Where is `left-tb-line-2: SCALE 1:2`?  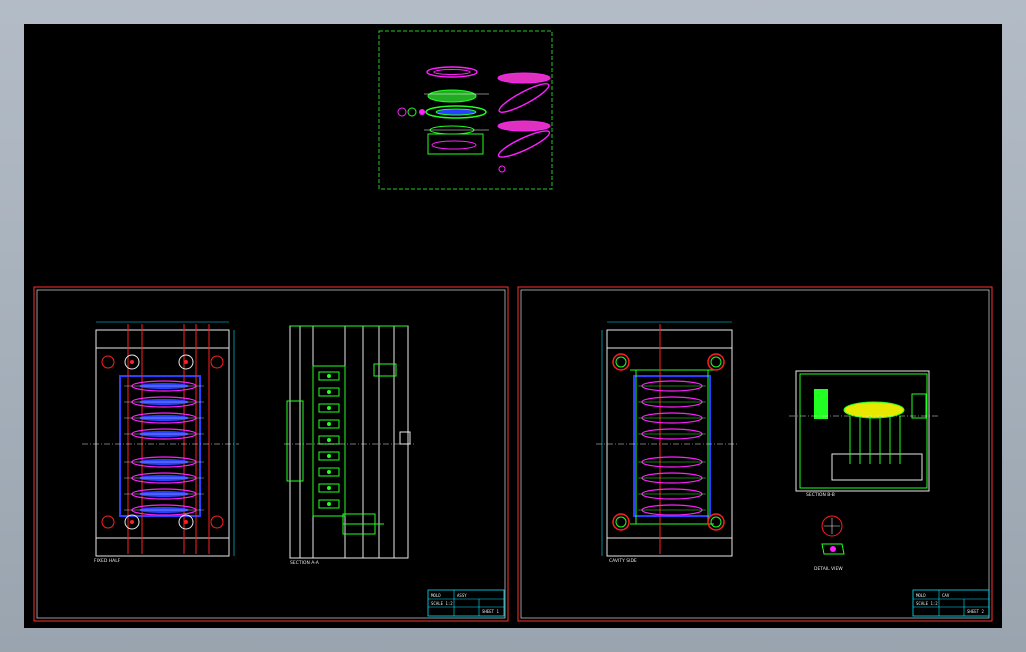
left-tb-line-2: SCALE 1:2 is located at coordinates (442, 603).